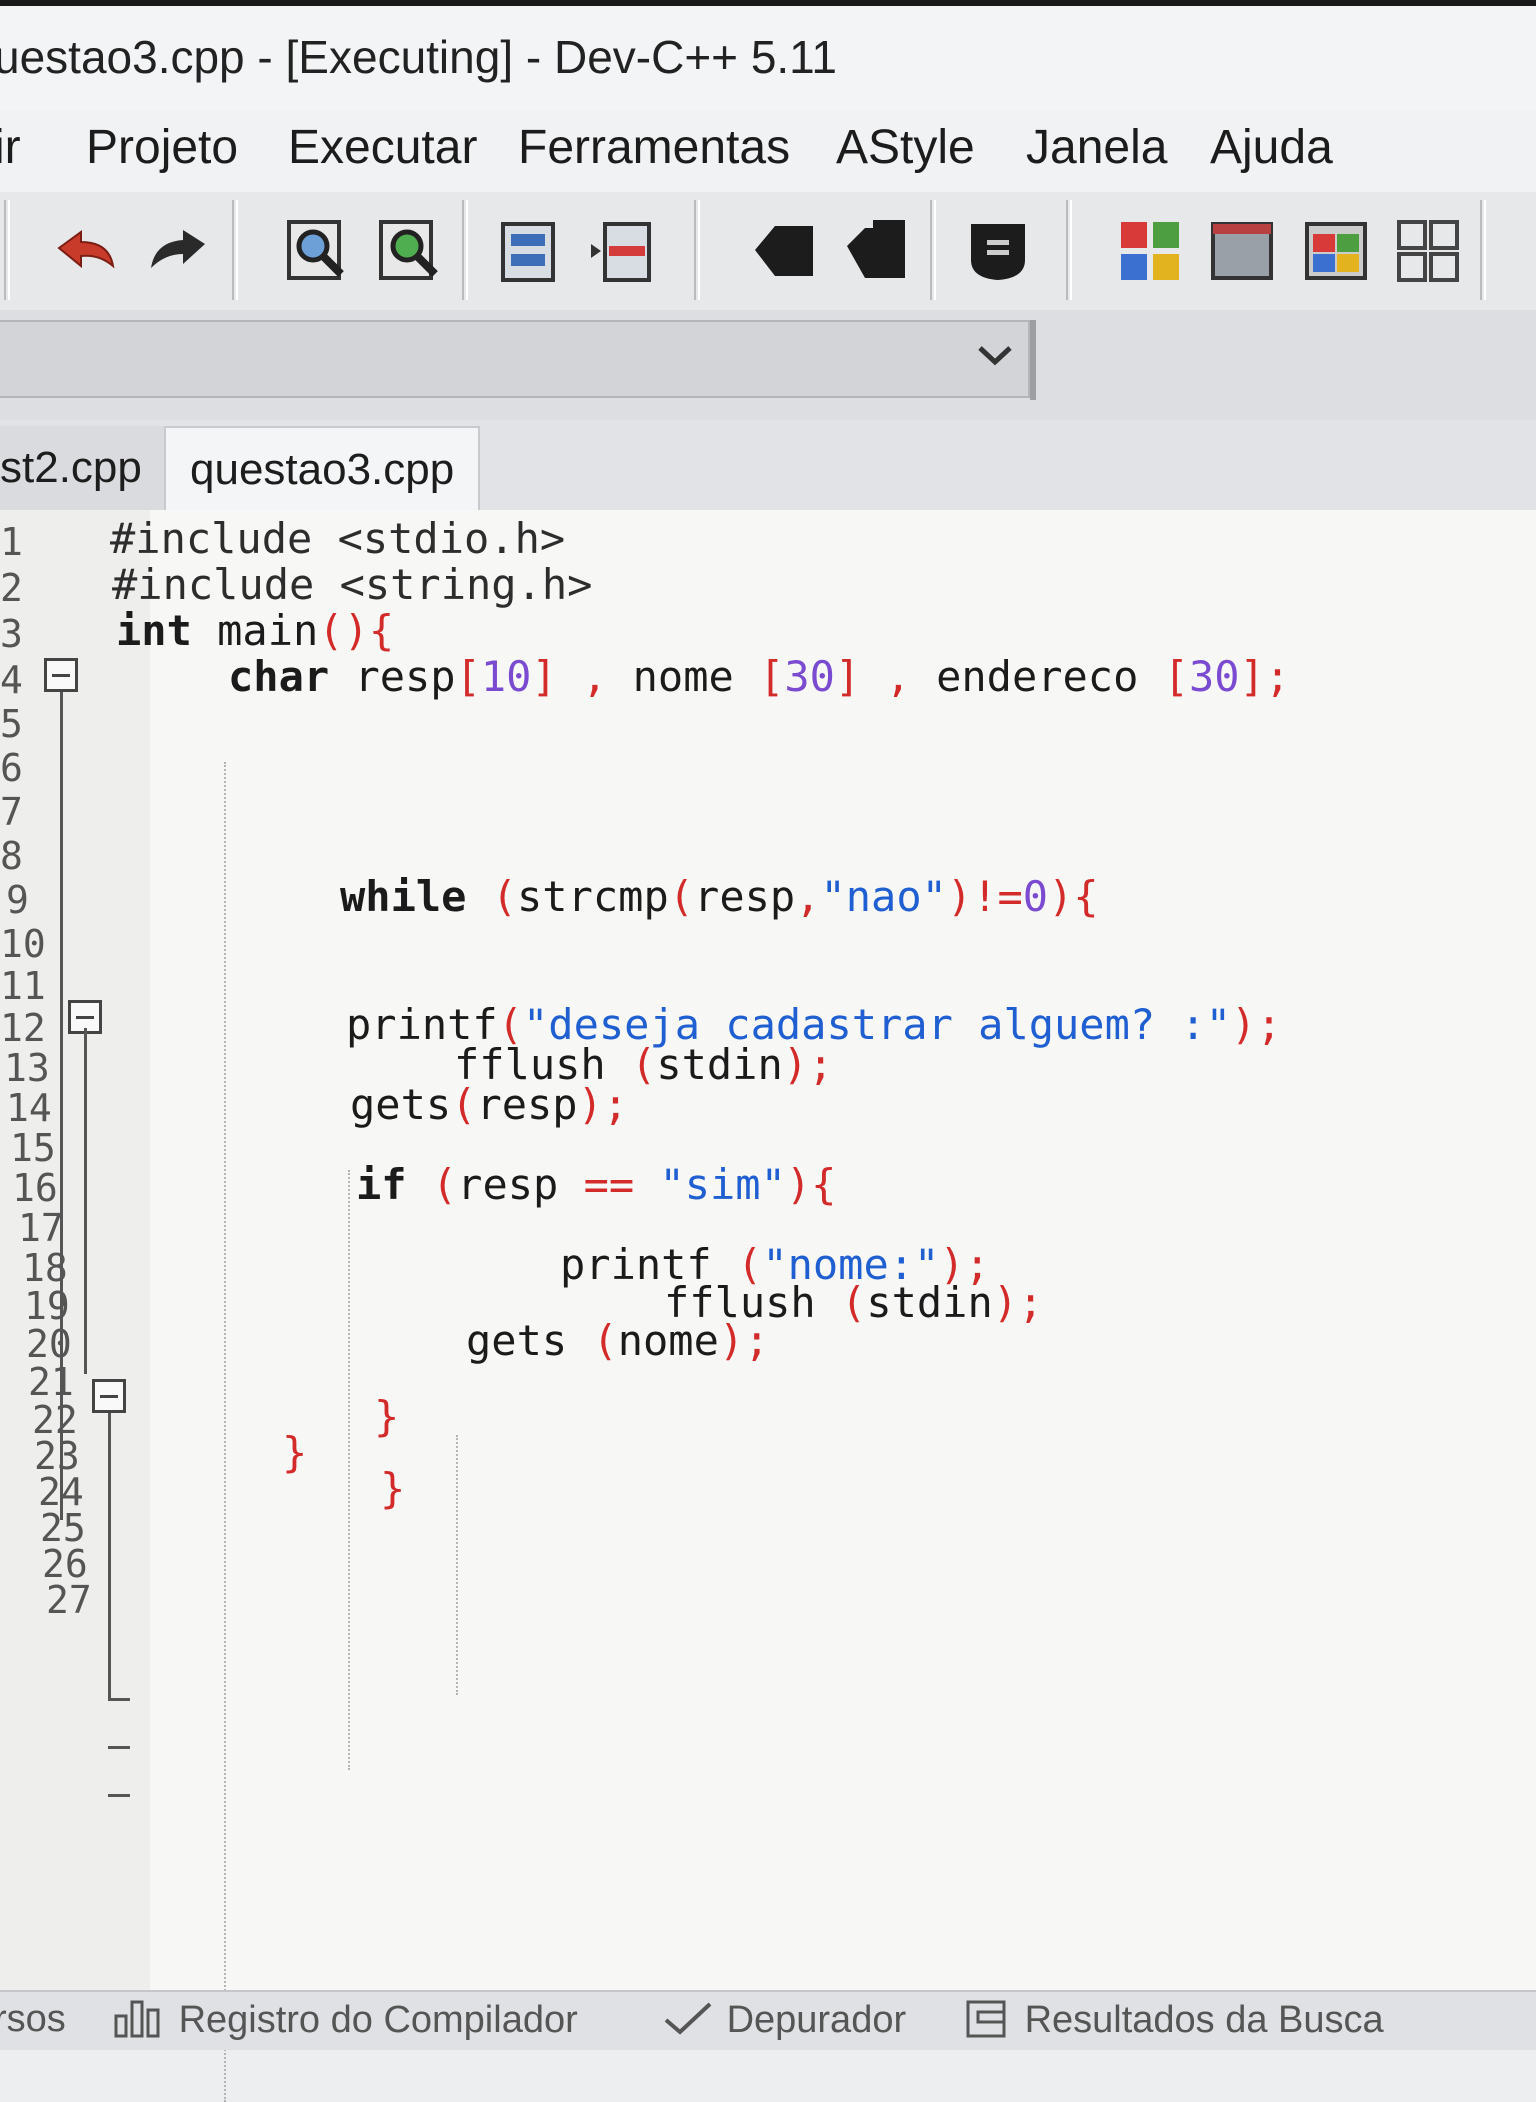  What do you see at coordinates (11, 542) in the screenshot?
I see `line-number: 1` at bounding box center [11, 542].